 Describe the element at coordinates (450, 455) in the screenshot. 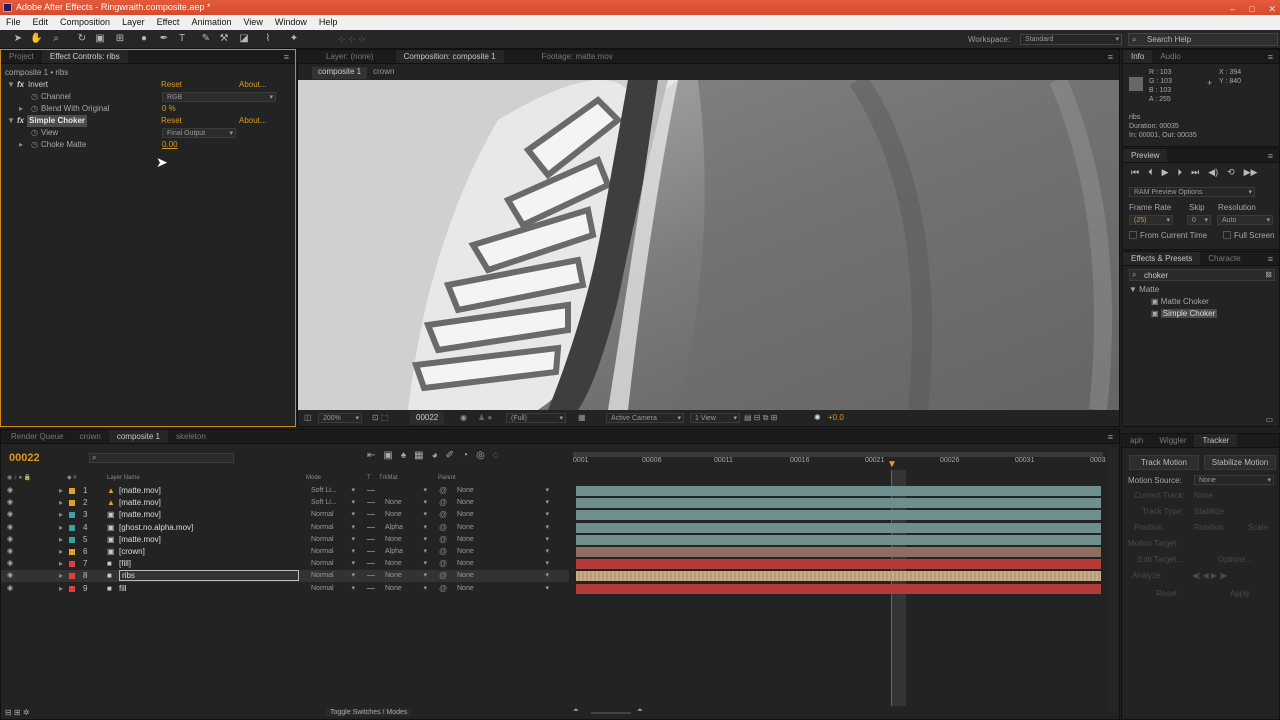

I see `brainstorm-icon: ✐` at that location.